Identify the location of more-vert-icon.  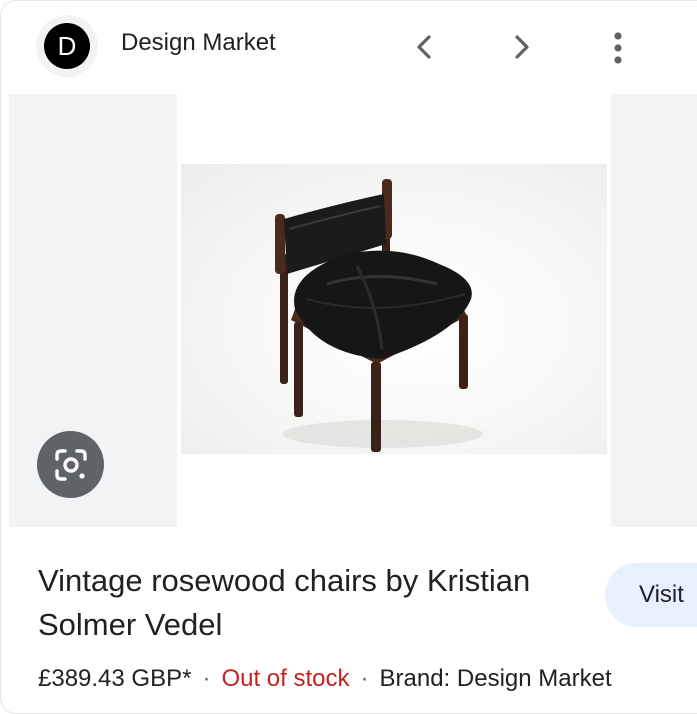
(618, 48).